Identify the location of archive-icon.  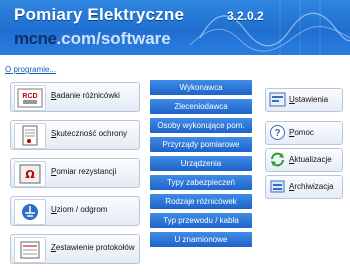
(277, 186).